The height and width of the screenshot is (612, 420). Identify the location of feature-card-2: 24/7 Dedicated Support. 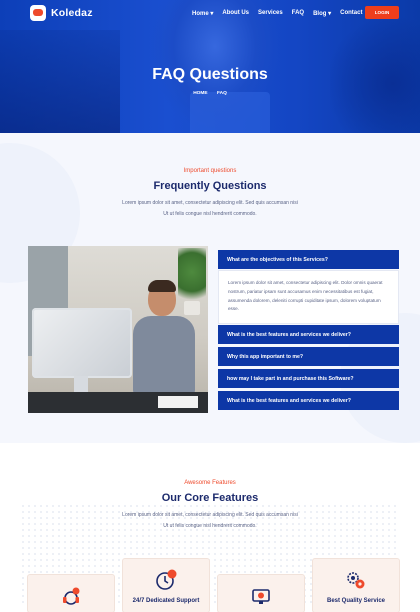
(166, 585).